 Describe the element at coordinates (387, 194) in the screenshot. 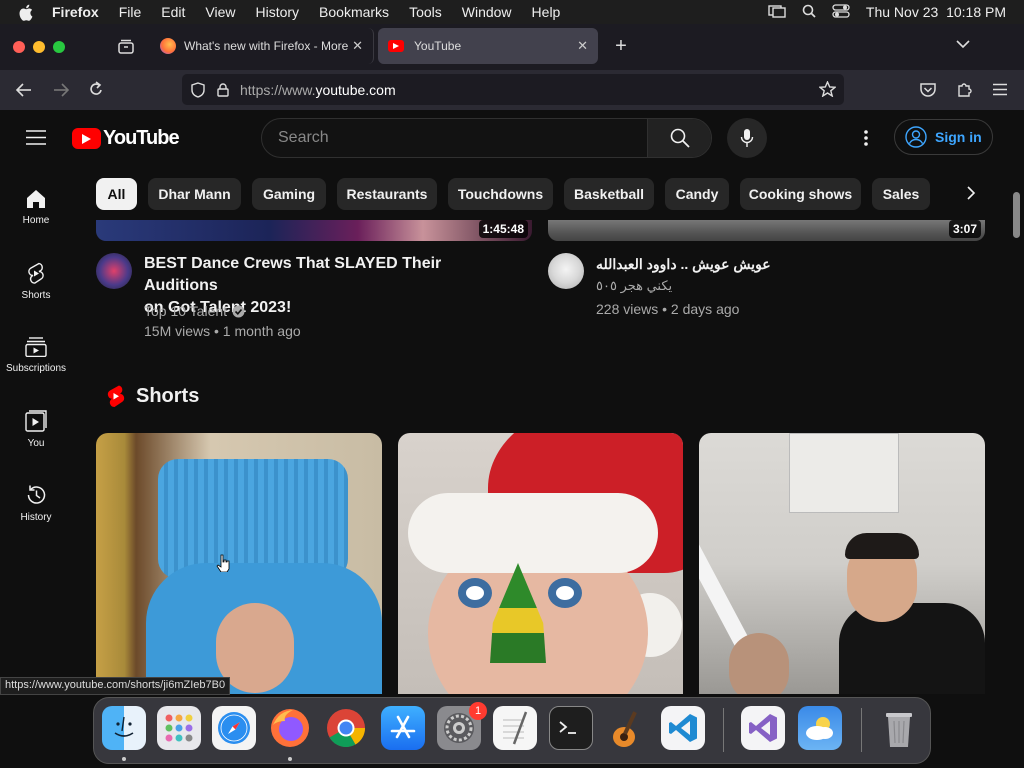

I see `chip-restaurants: Restaurants` at that location.